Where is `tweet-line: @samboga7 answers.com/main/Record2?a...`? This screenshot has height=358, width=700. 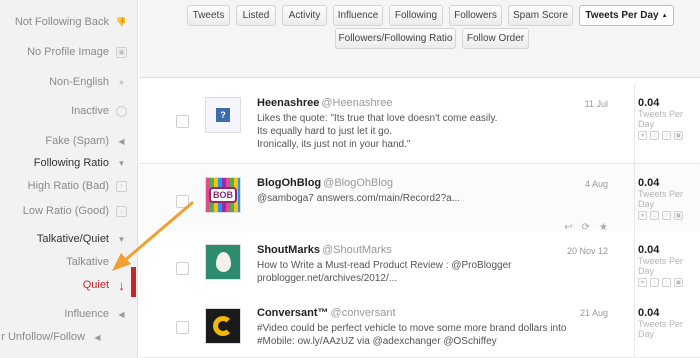 tweet-line: @samboga7 answers.com/main/Record2?a... is located at coordinates (359, 198).